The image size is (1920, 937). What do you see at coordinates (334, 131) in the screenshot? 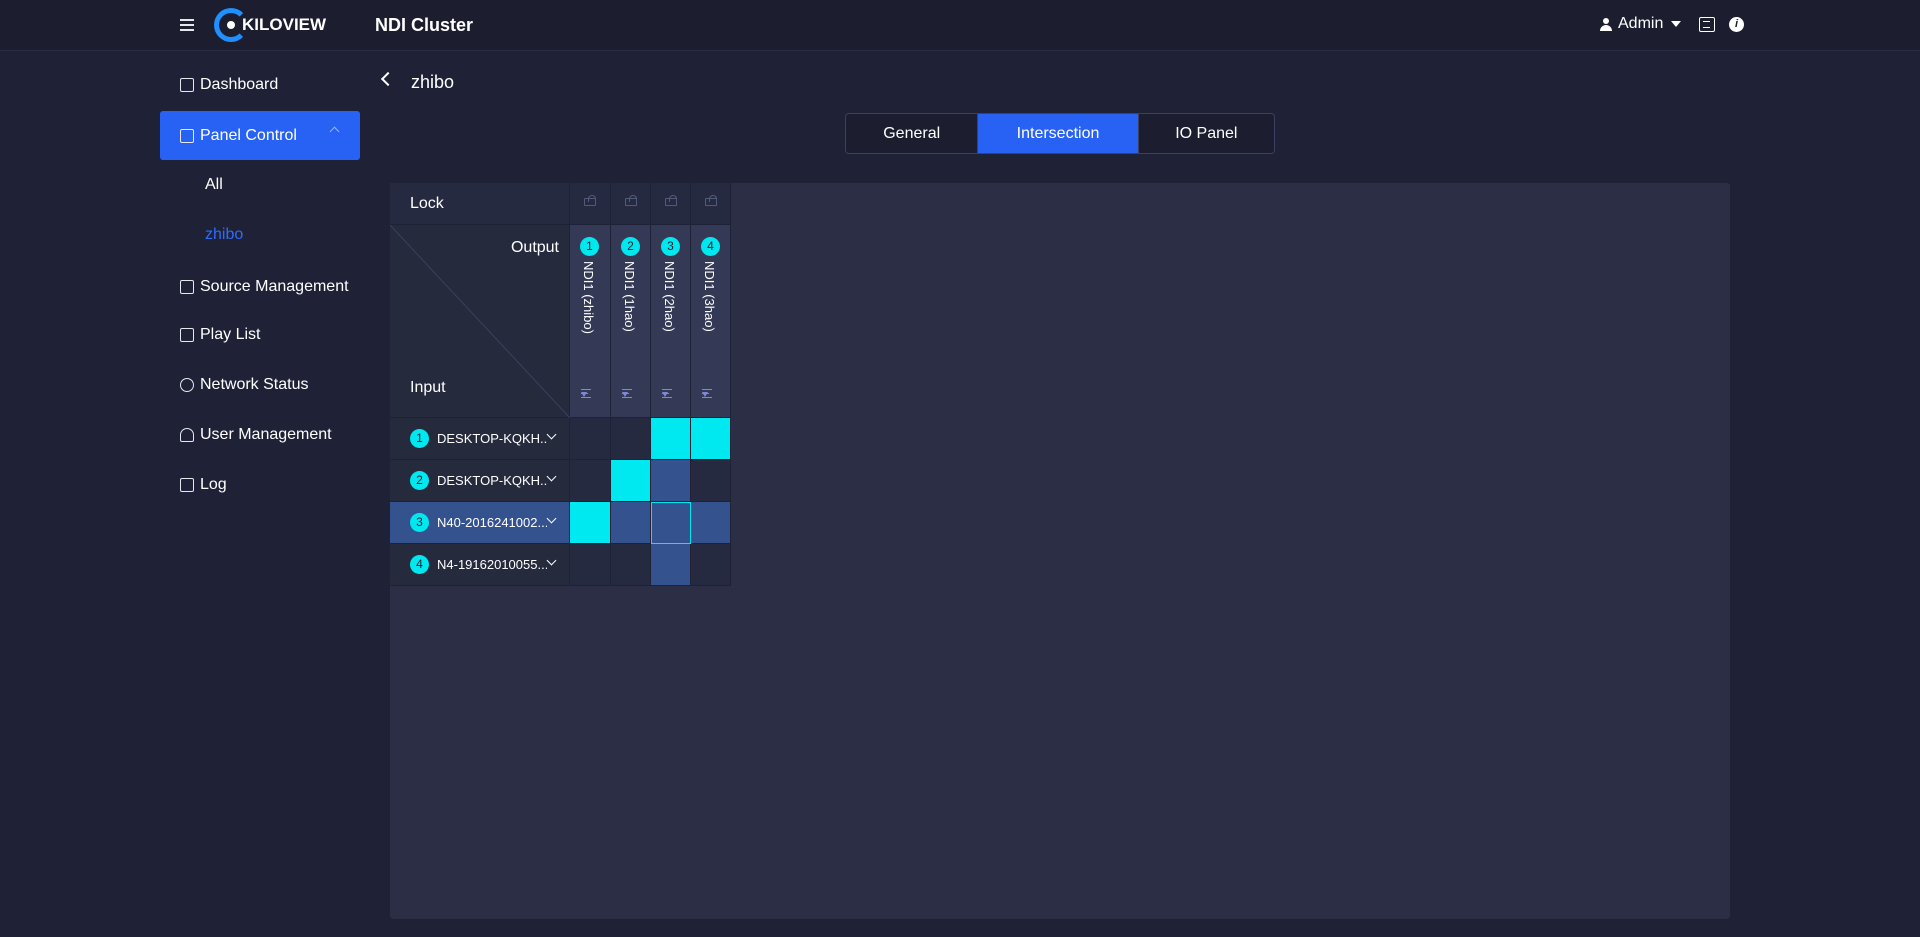
I see `chevron-up-icon` at bounding box center [334, 131].